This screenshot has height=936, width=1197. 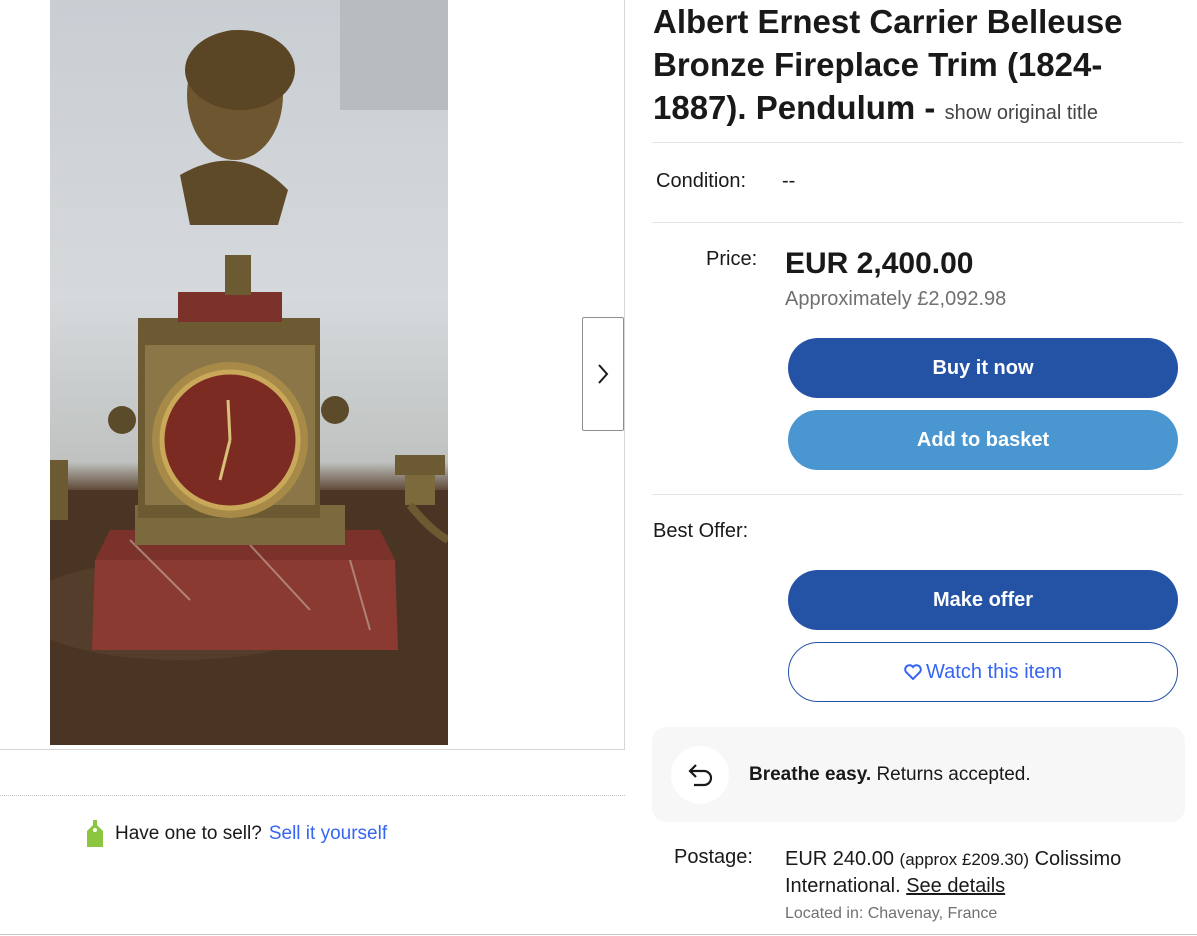 I want to click on watch-item-button: Watch this item, so click(x=983, y=672).